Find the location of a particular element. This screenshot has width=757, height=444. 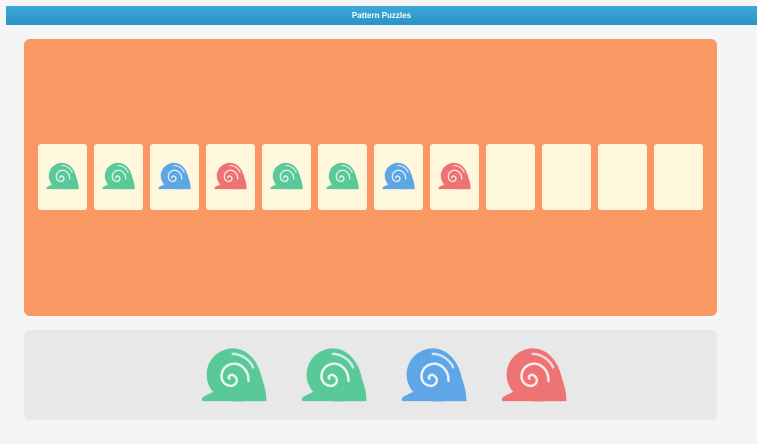

app-title-bar: Pattern Puzzles is located at coordinates (381, 15).